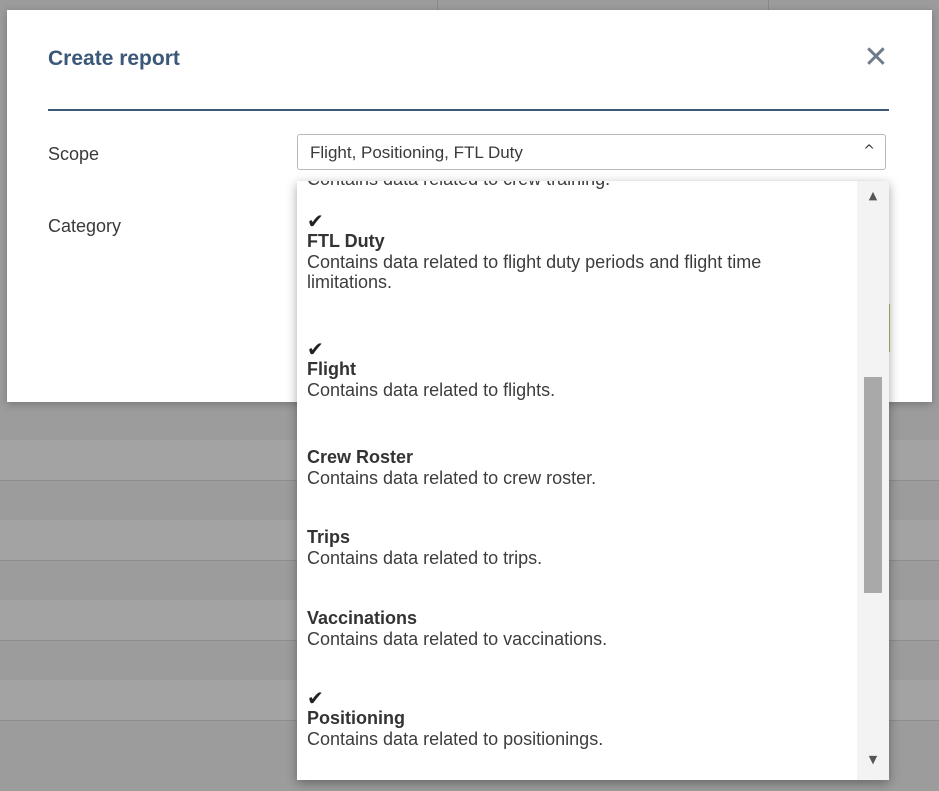 Image resolution: width=939 pixels, height=791 pixels. I want to click on scroll-down-icon: ▼, so click(873, 763).